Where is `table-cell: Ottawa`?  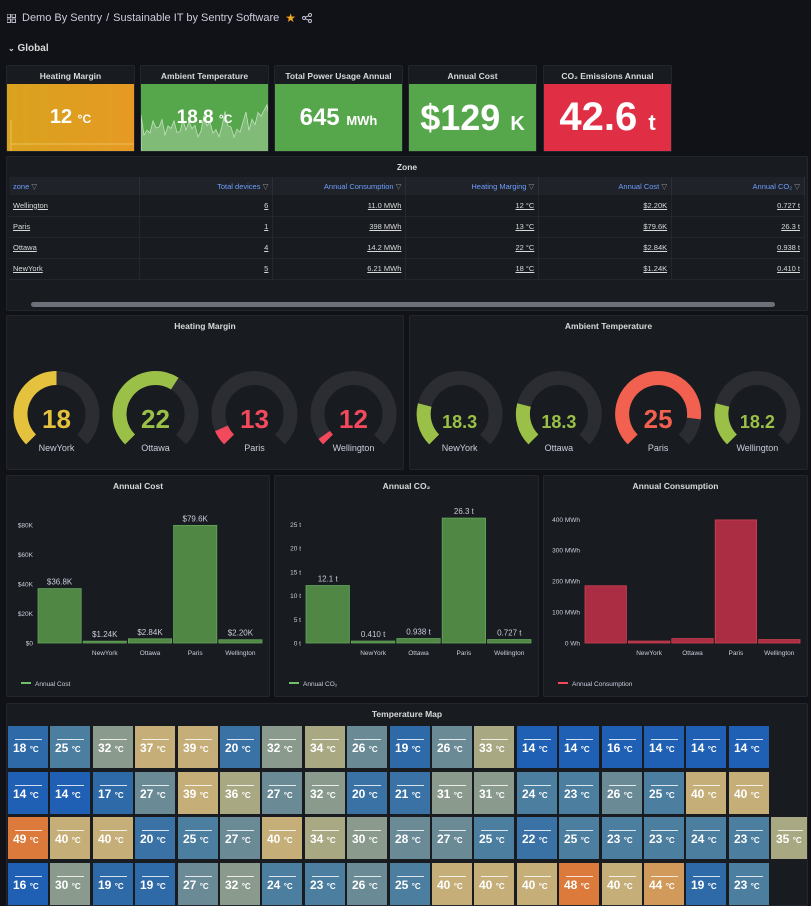 table-cell: Ottawa is located at coordinates (75, 247).